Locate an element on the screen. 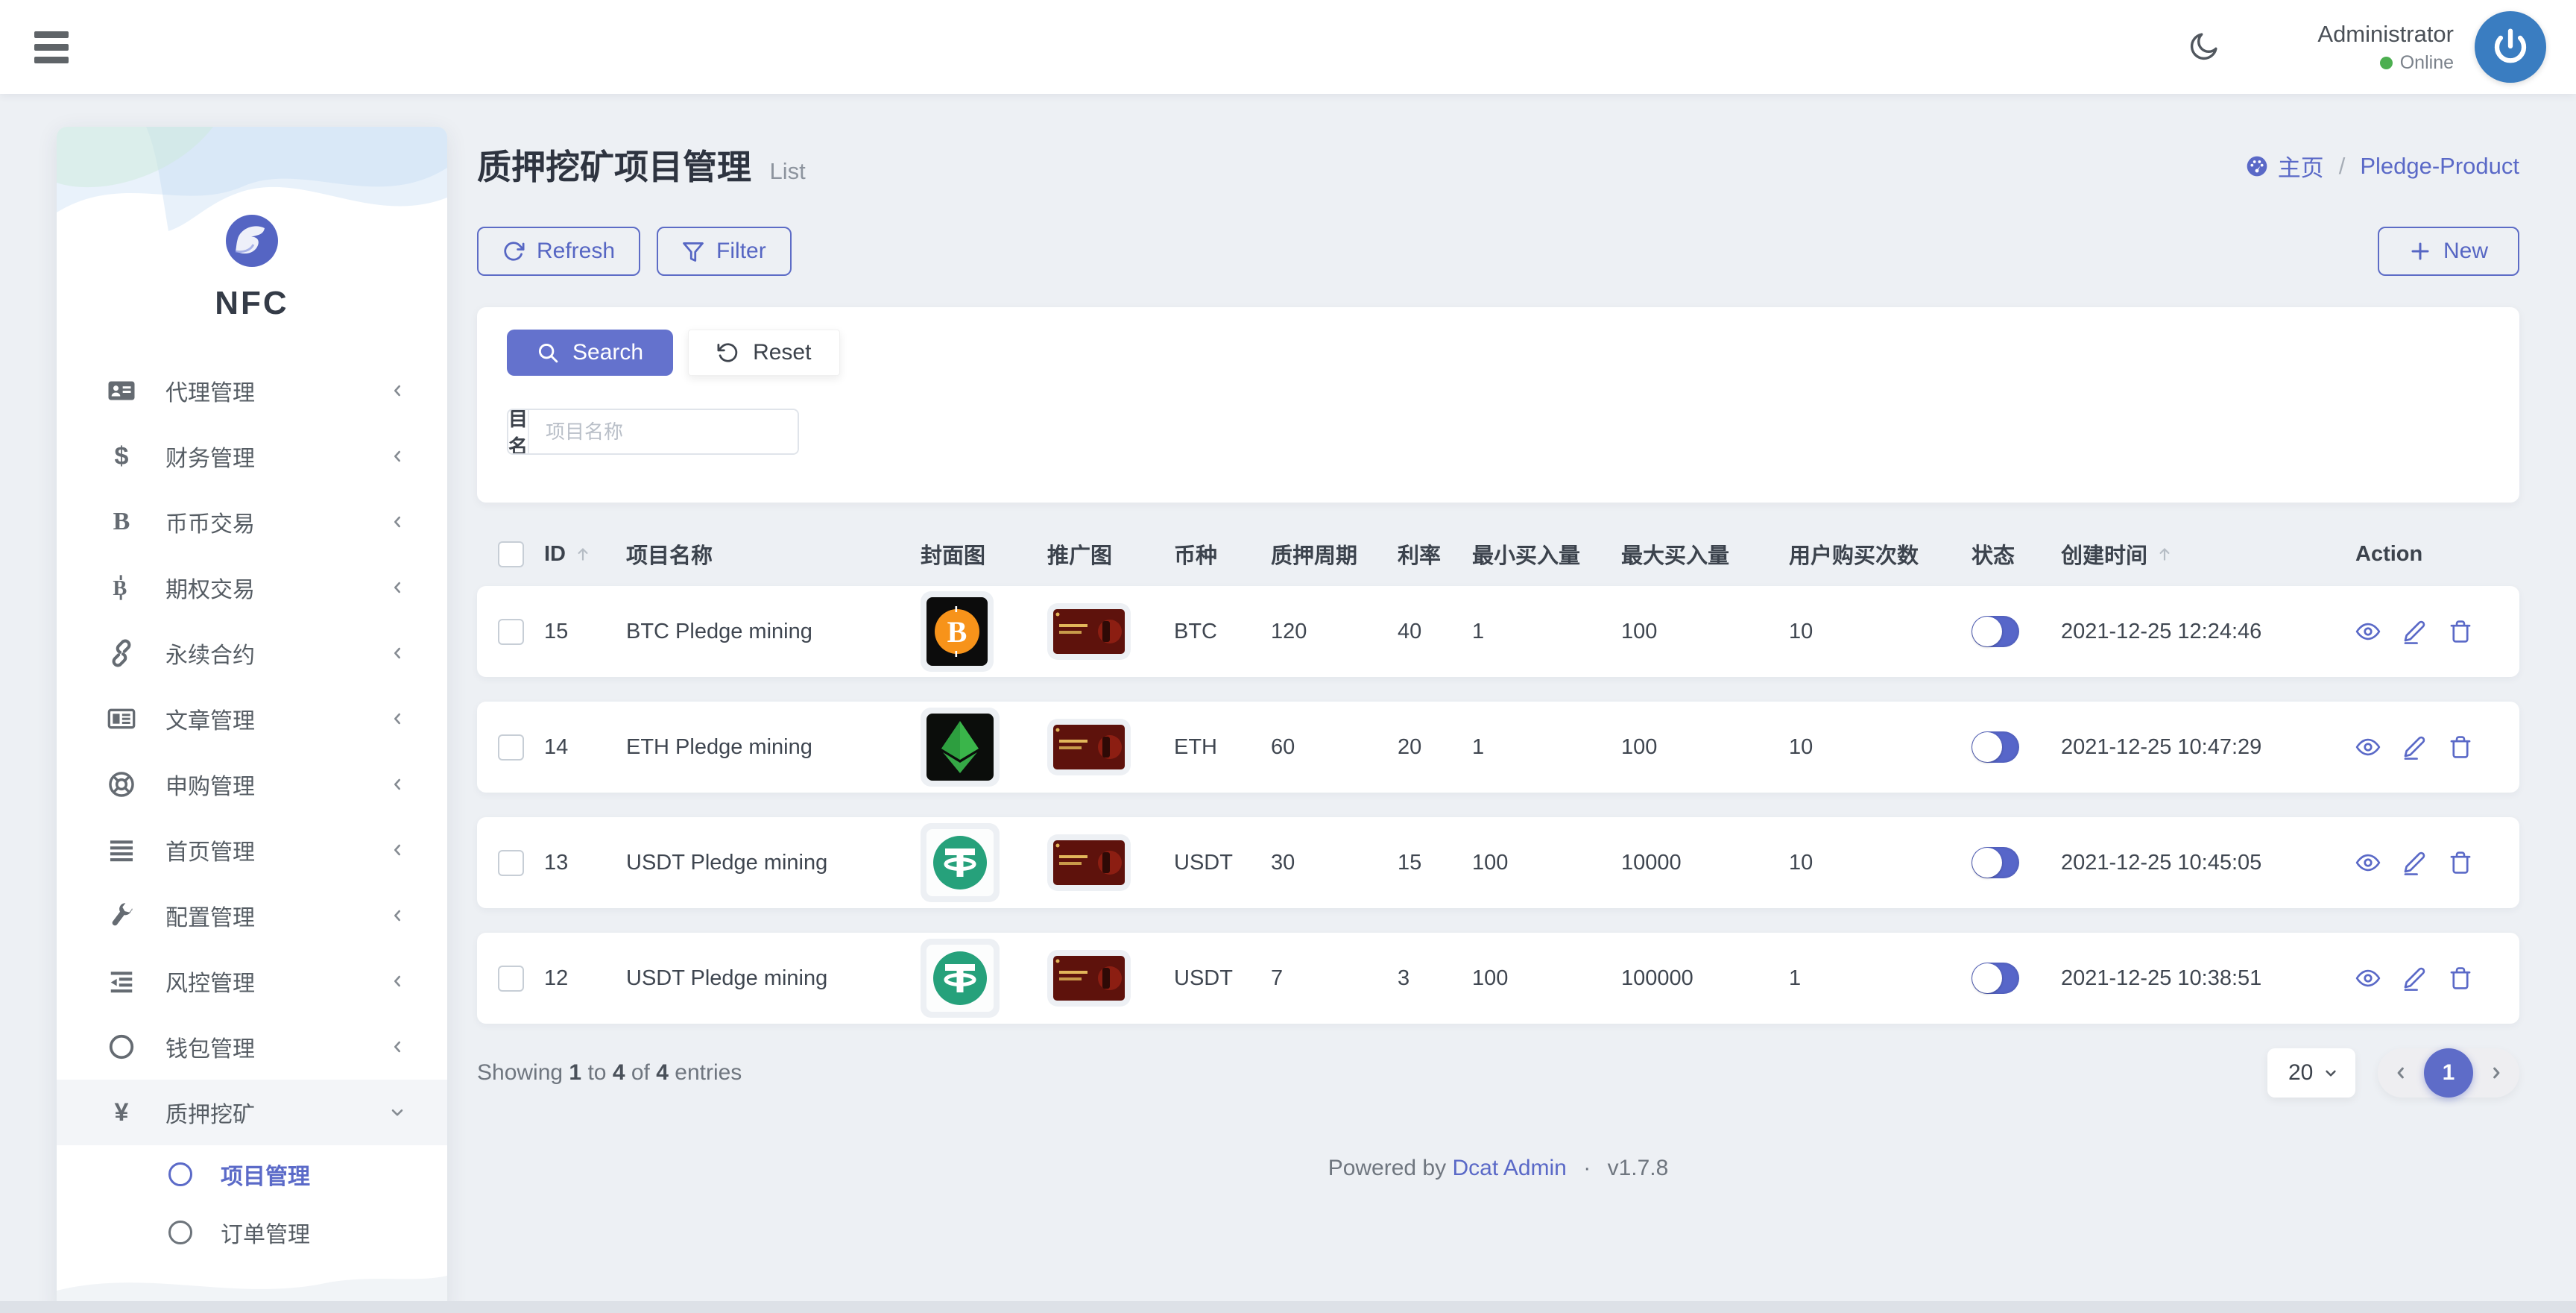 The image size is (2576, 1313). header-created-at: 创建时间 is located at coordinates (2208, 554).